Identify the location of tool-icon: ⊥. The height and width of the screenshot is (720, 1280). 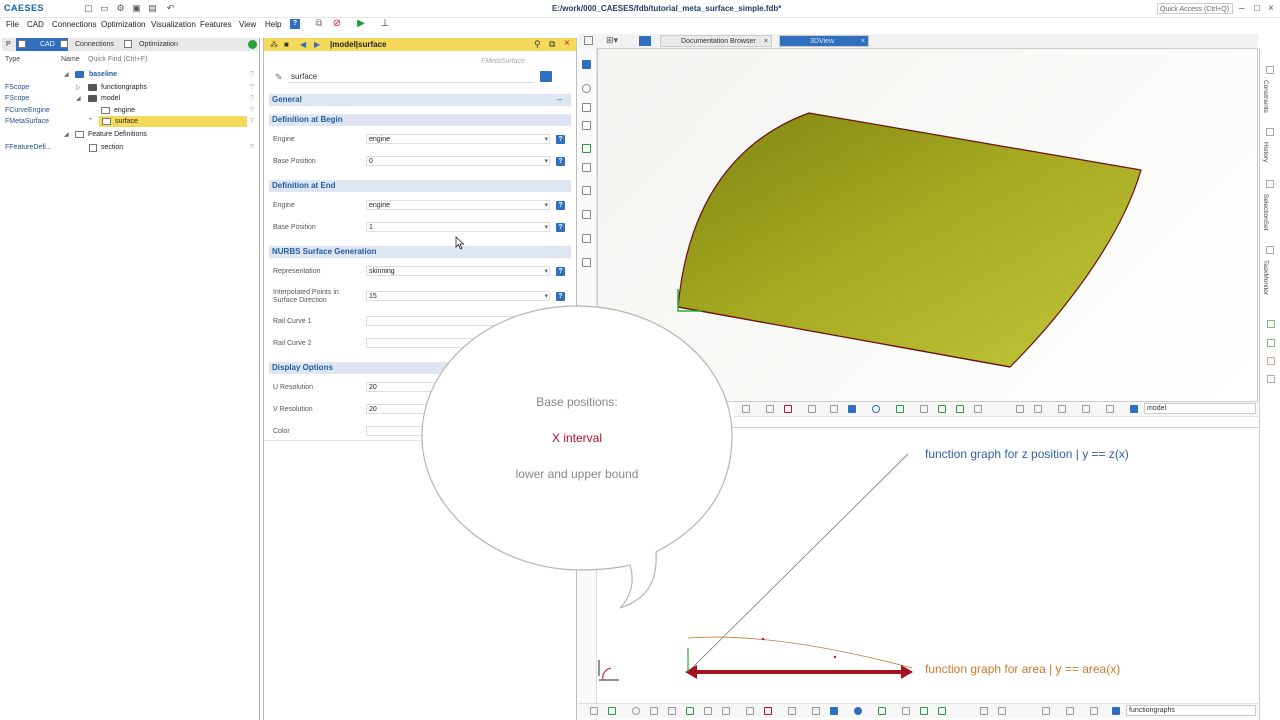
(385, 24).